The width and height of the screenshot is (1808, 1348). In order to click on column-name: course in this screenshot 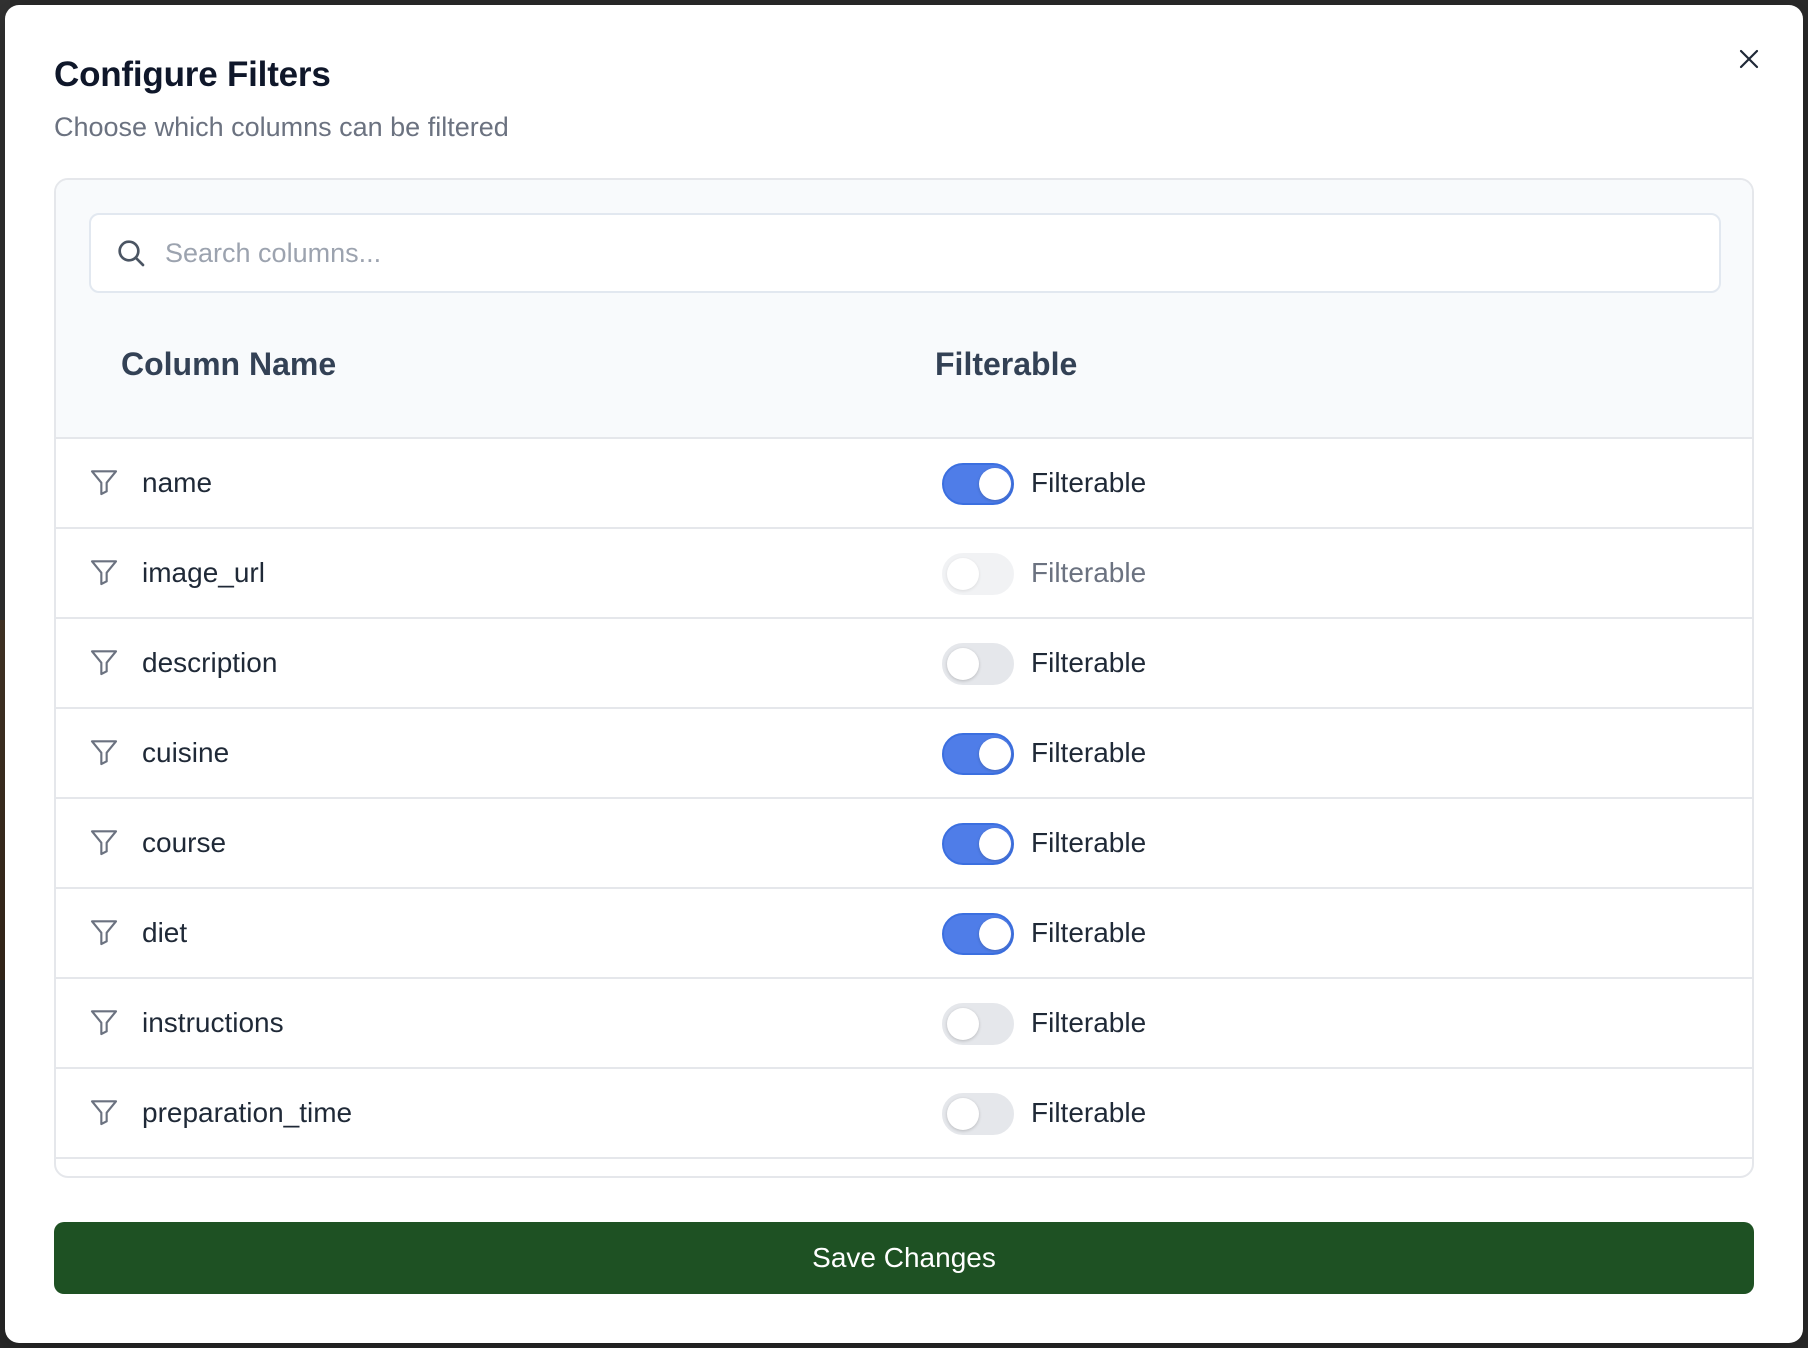, I will do `click(184, 842)`.